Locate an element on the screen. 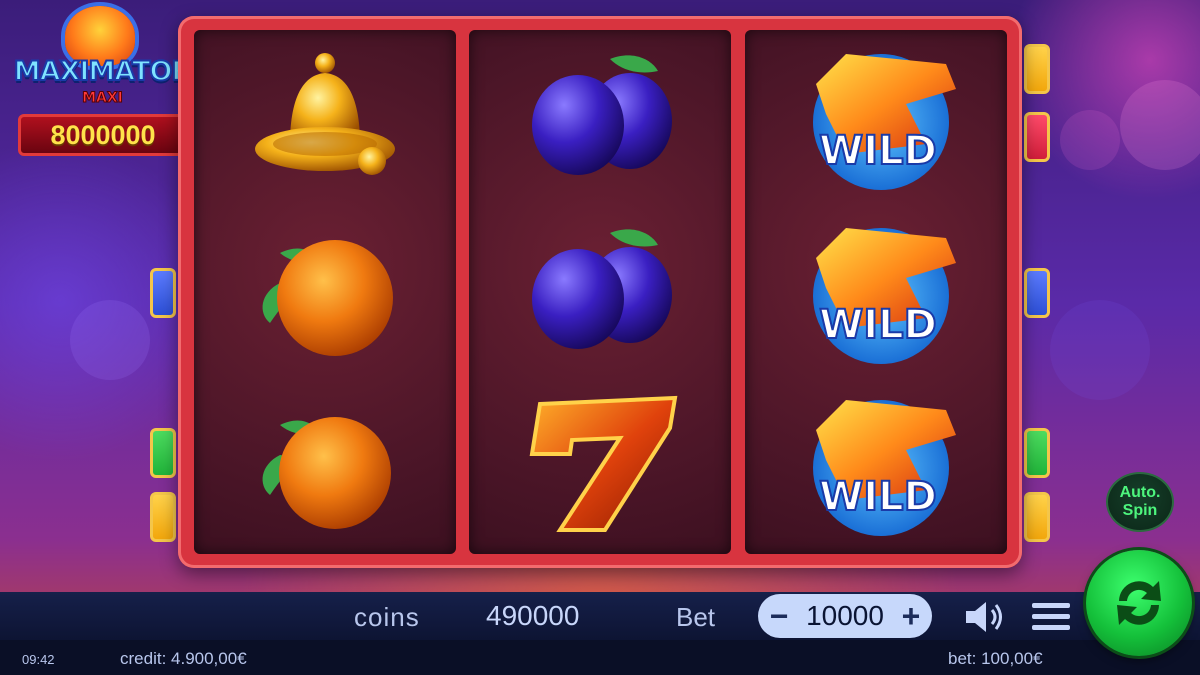 This screenshot has height=675, width=1200. auto-spin-label-line1: Auto. is located at coordinates (1140, 492).